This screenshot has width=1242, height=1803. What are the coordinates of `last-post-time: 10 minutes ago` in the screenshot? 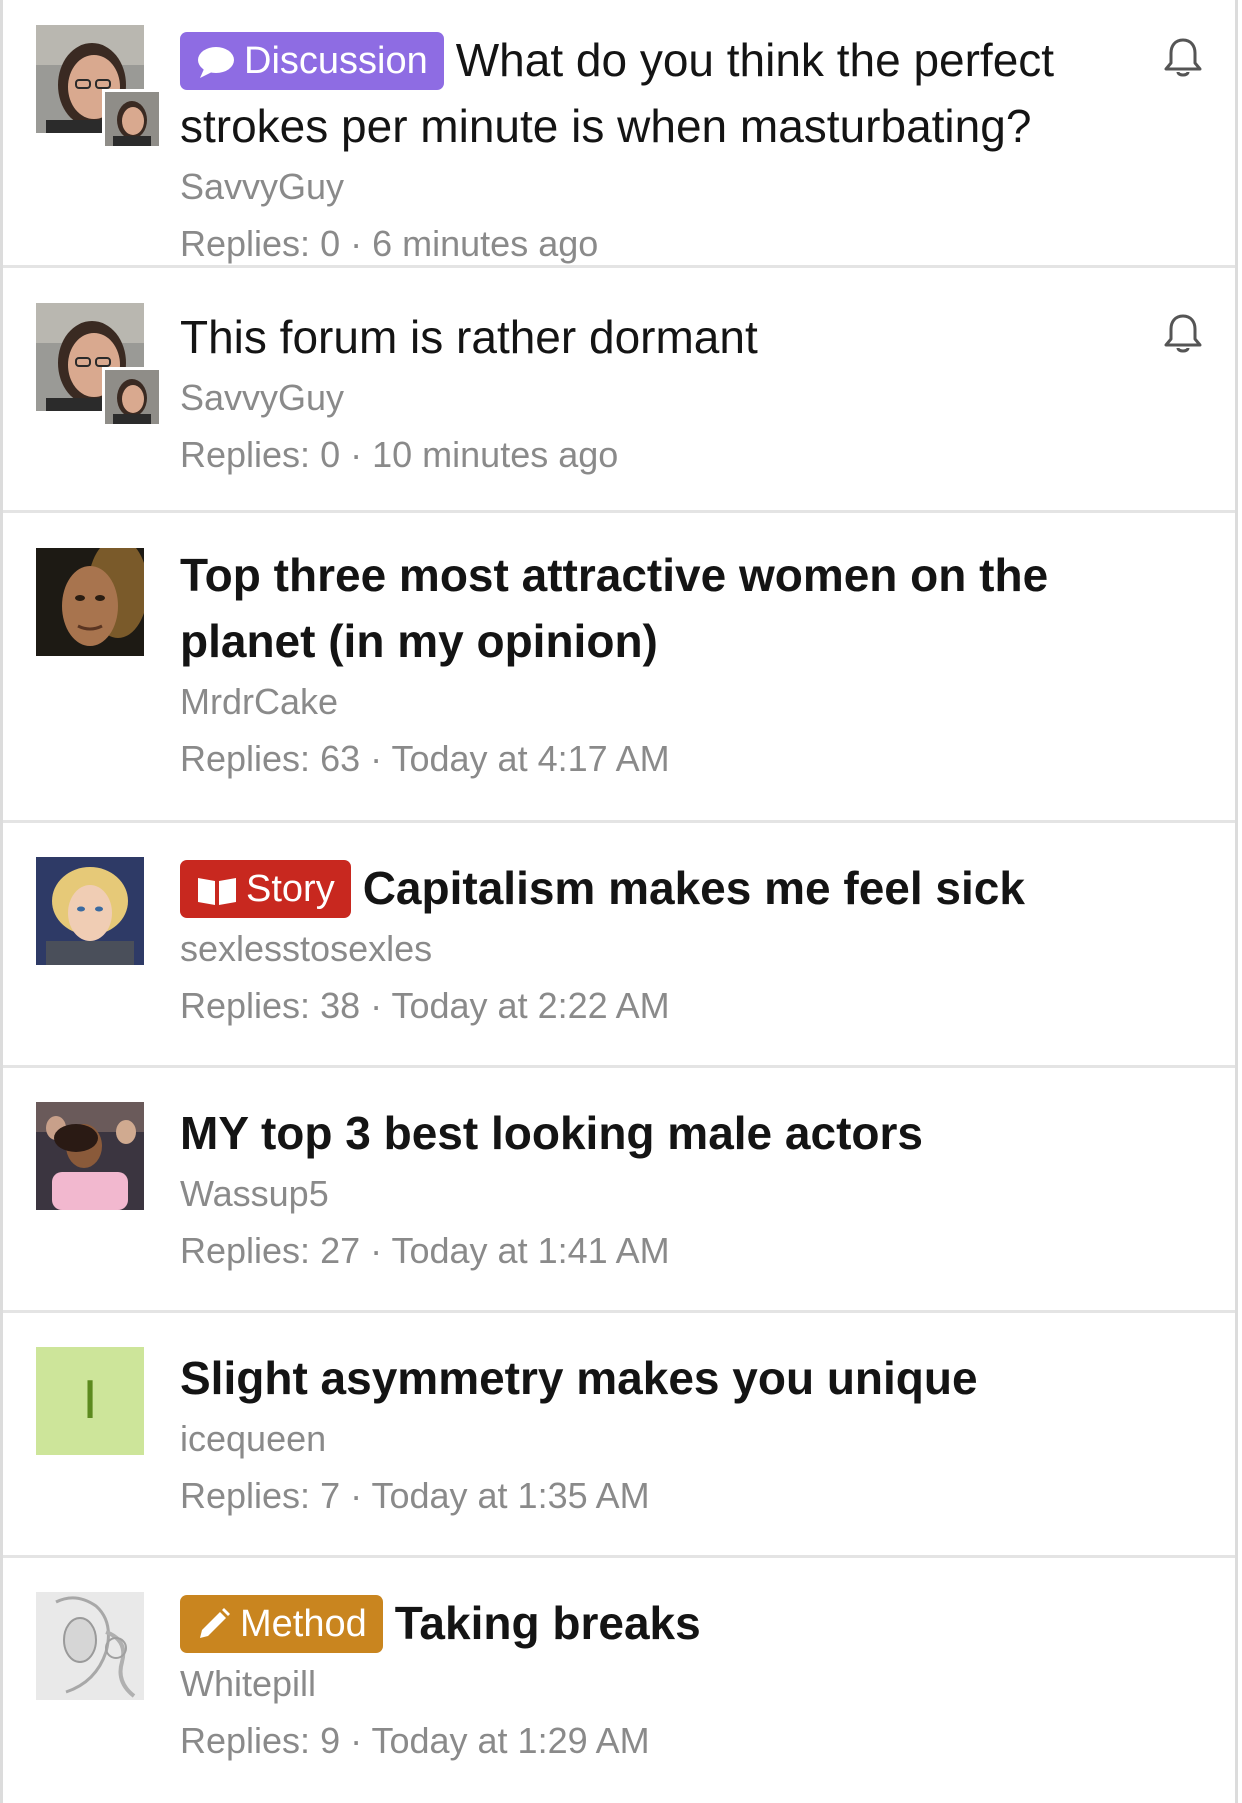 It's located at (495, 454).